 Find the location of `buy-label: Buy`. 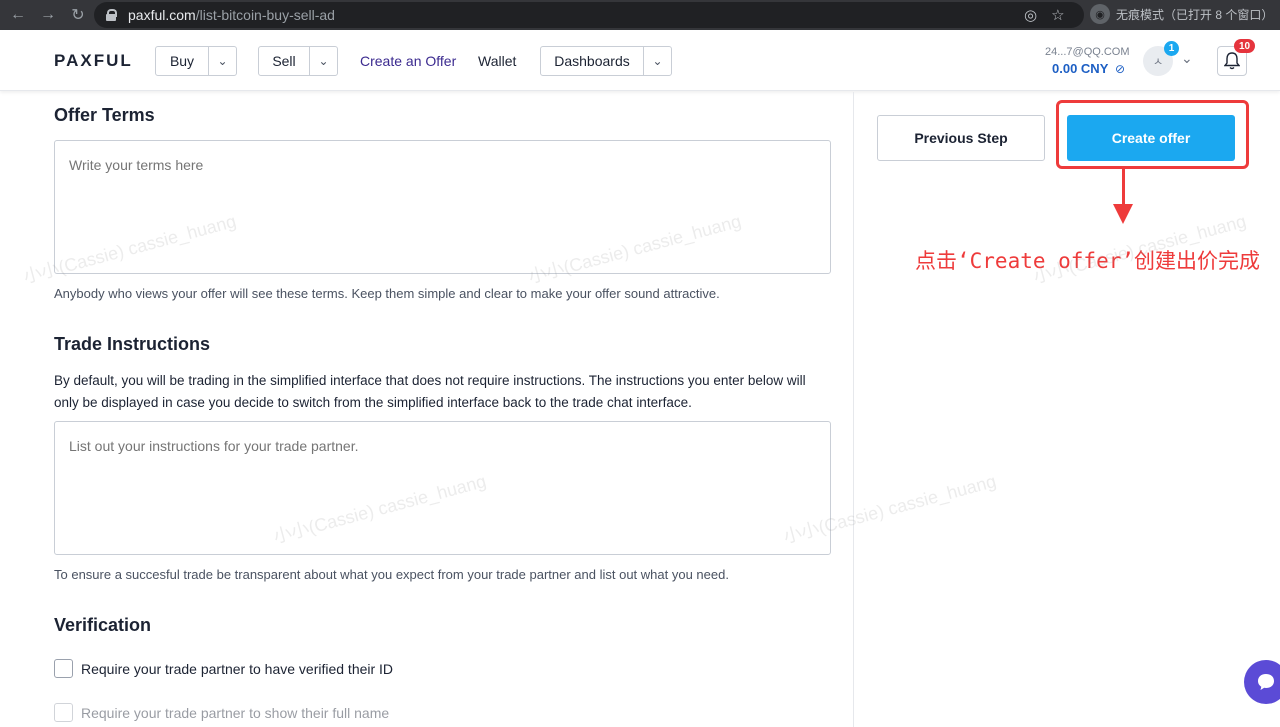

buy-label: Buy is located at coordinates (182, 61).